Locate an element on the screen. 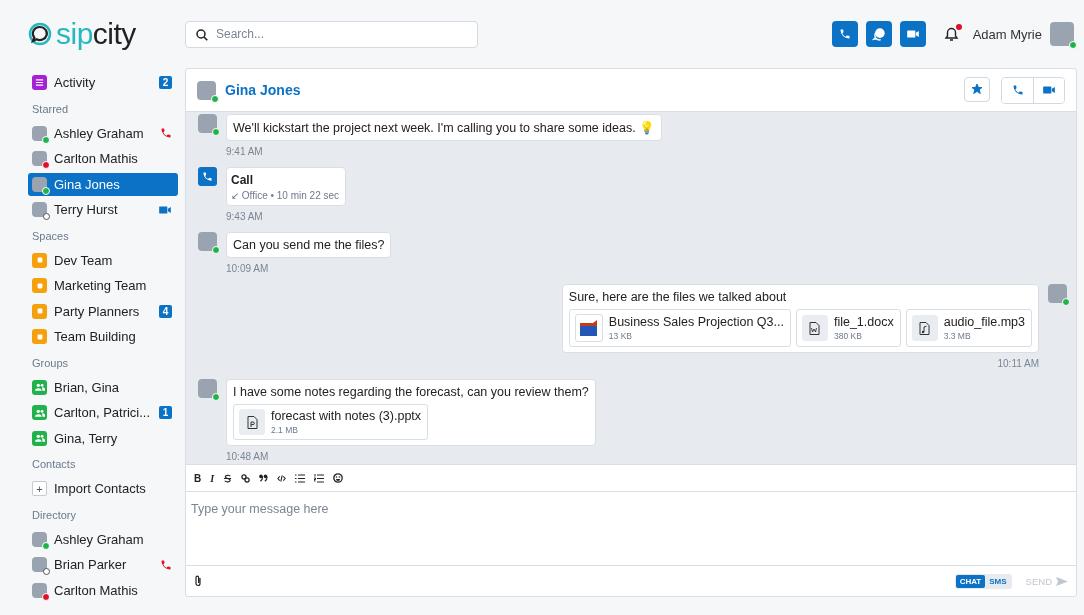 Image resolution: width=1084 pixels, height=615 pixels. call-details: ↙ Office • 10 min 22 sec is located at coordinates (285, 195).